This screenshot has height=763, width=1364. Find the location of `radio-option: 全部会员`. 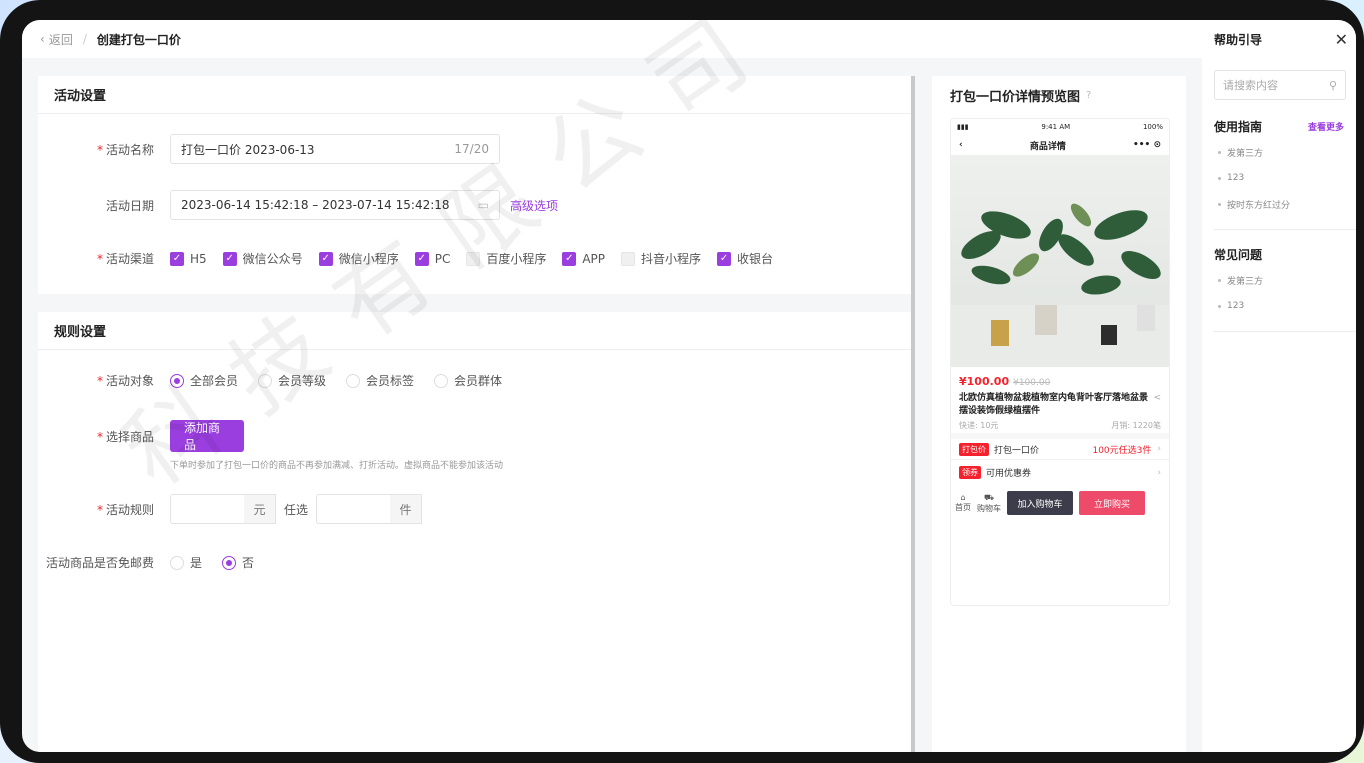

radio-option: 全部会员 is located at coordinates (204, 380).